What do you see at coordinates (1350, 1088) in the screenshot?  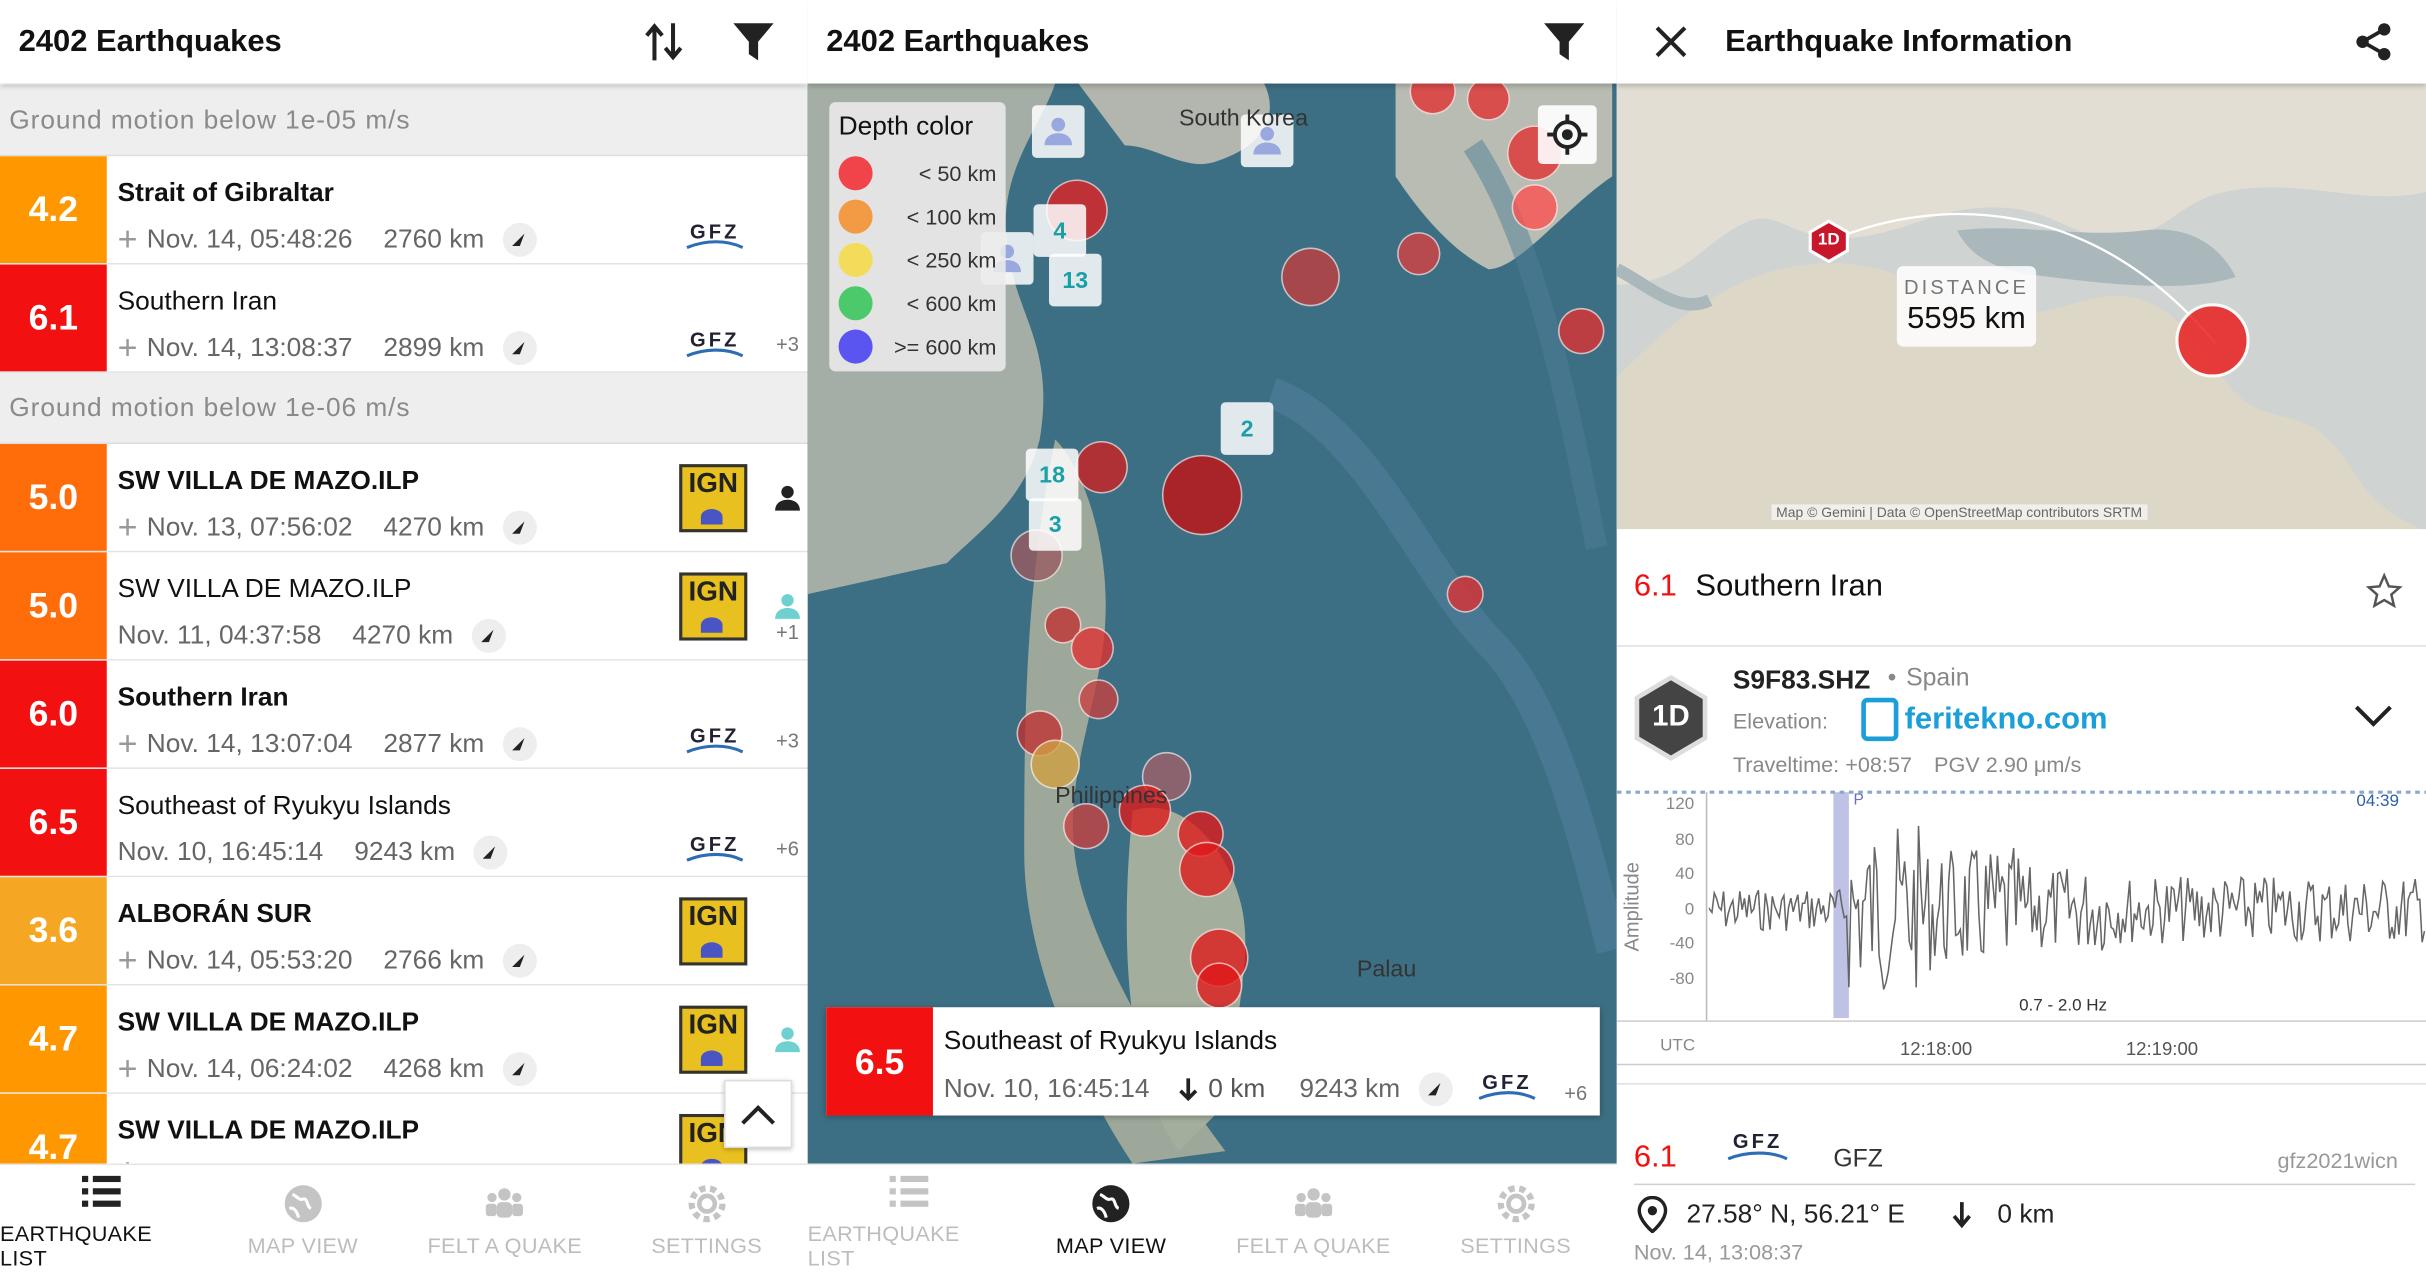 I see `popup-distance: 9243 km` at bounding box center [1350, 1088].